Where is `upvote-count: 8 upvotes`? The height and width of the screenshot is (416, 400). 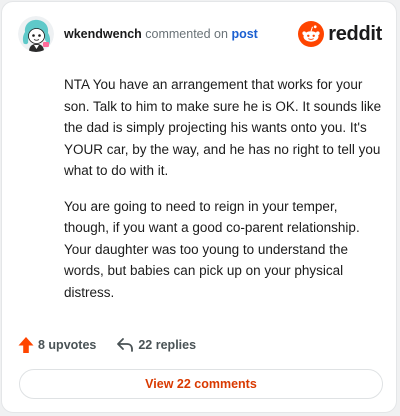 upvote-count: 8 upvotes is located at coordinates (67, 345).